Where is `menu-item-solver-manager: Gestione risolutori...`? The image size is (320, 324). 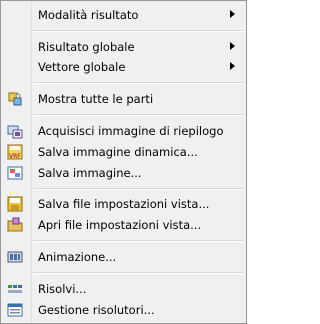 menu-item-solver-manager: Gestione risolutori... is located at coordinates (123, 310).